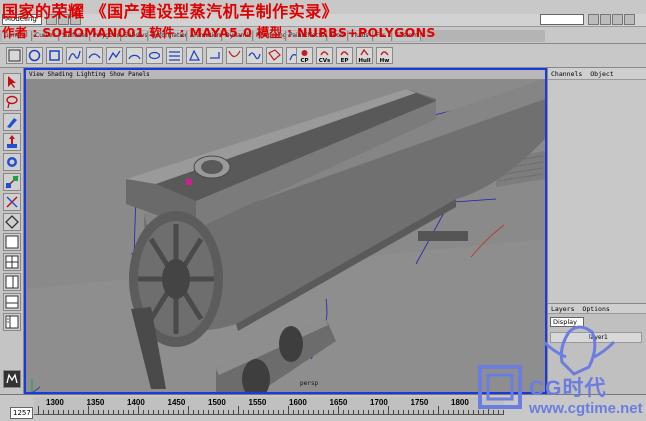 This screenshot has height=421, width=646. I want to click on last-tool-icon, so click(12, 222).